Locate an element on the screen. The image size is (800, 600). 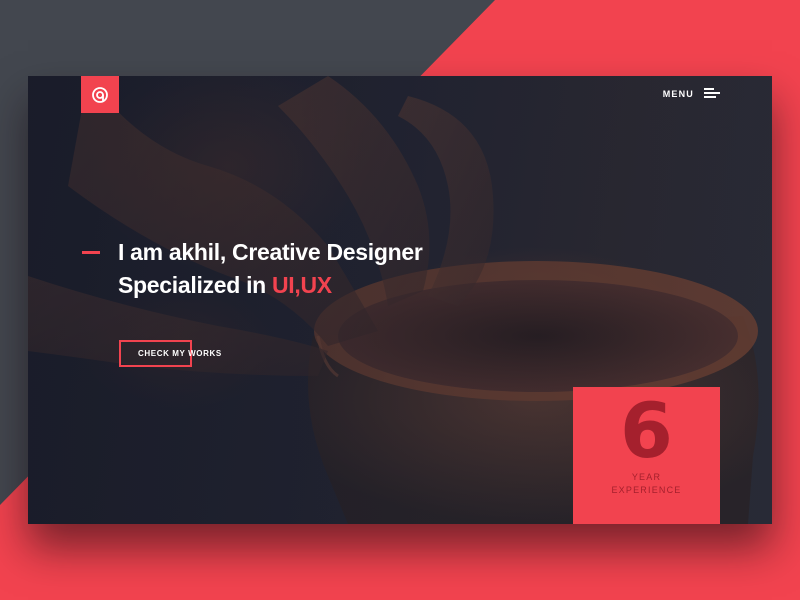
experience-badge: 6 YEAR EXPERIENCE is located at coordinates (646, 455).